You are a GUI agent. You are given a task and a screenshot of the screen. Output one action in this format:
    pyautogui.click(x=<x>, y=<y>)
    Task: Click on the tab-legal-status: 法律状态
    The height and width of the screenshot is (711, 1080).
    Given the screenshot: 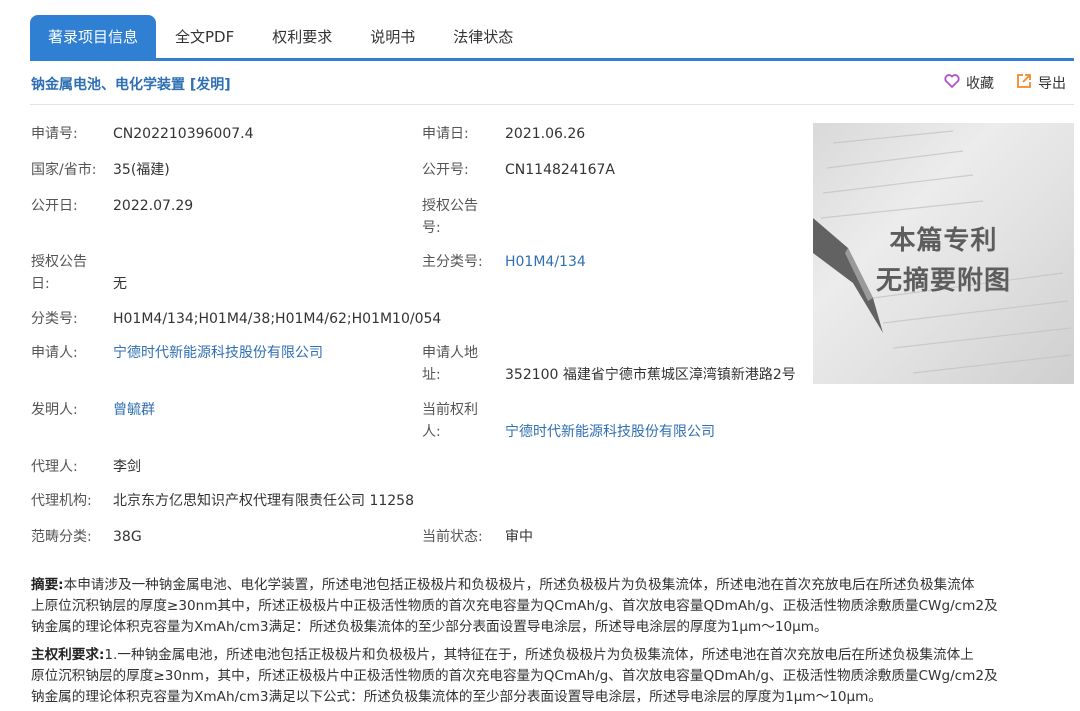 What is the action you would take?
    pyautogui.click(x=483, y=37)
    